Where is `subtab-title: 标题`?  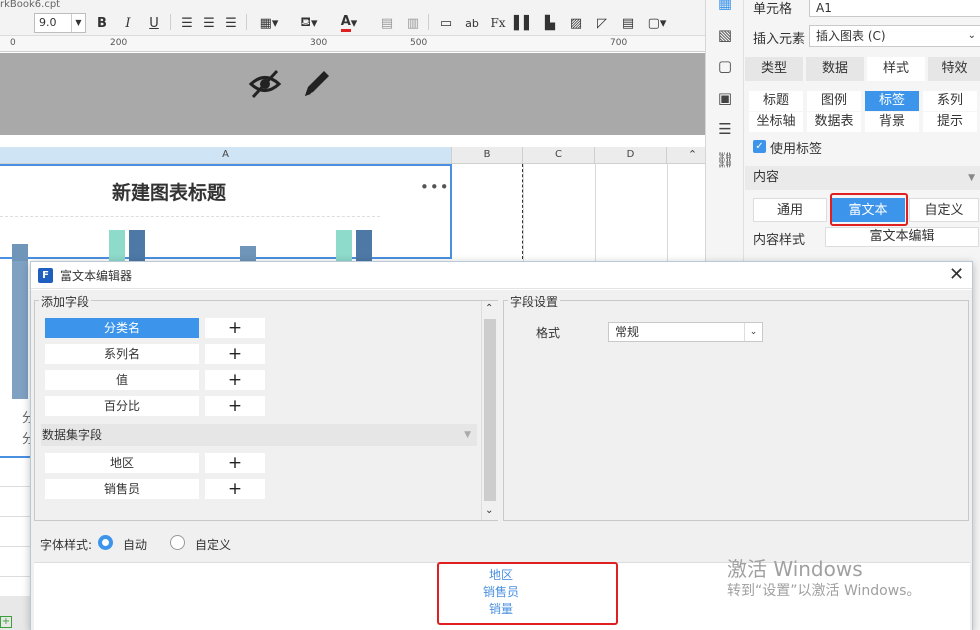
subtab-title: 标题 is located at coordinates (776, 101).